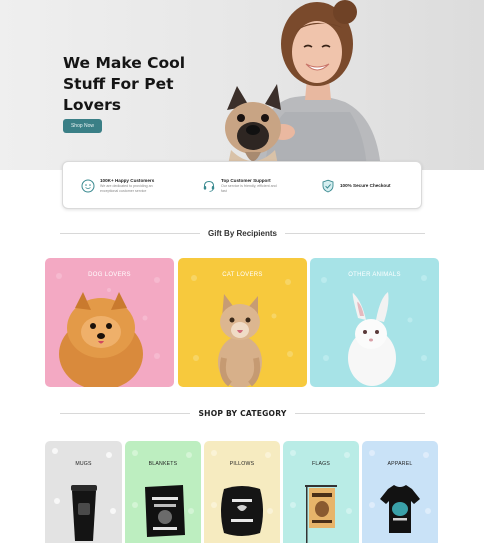 This screenshot has width=484, height=543. What do you see at coordinates (242, 275) in the screenshot?
I see `recipient-card-label: CAT LOVERS` at bounding box center [242, 275].